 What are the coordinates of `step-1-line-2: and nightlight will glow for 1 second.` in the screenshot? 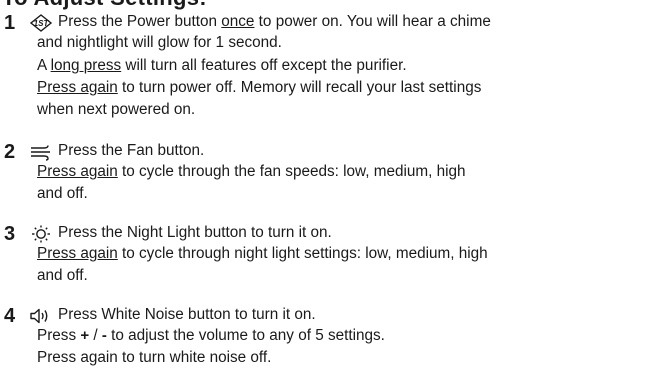 It's located at (159, 42).